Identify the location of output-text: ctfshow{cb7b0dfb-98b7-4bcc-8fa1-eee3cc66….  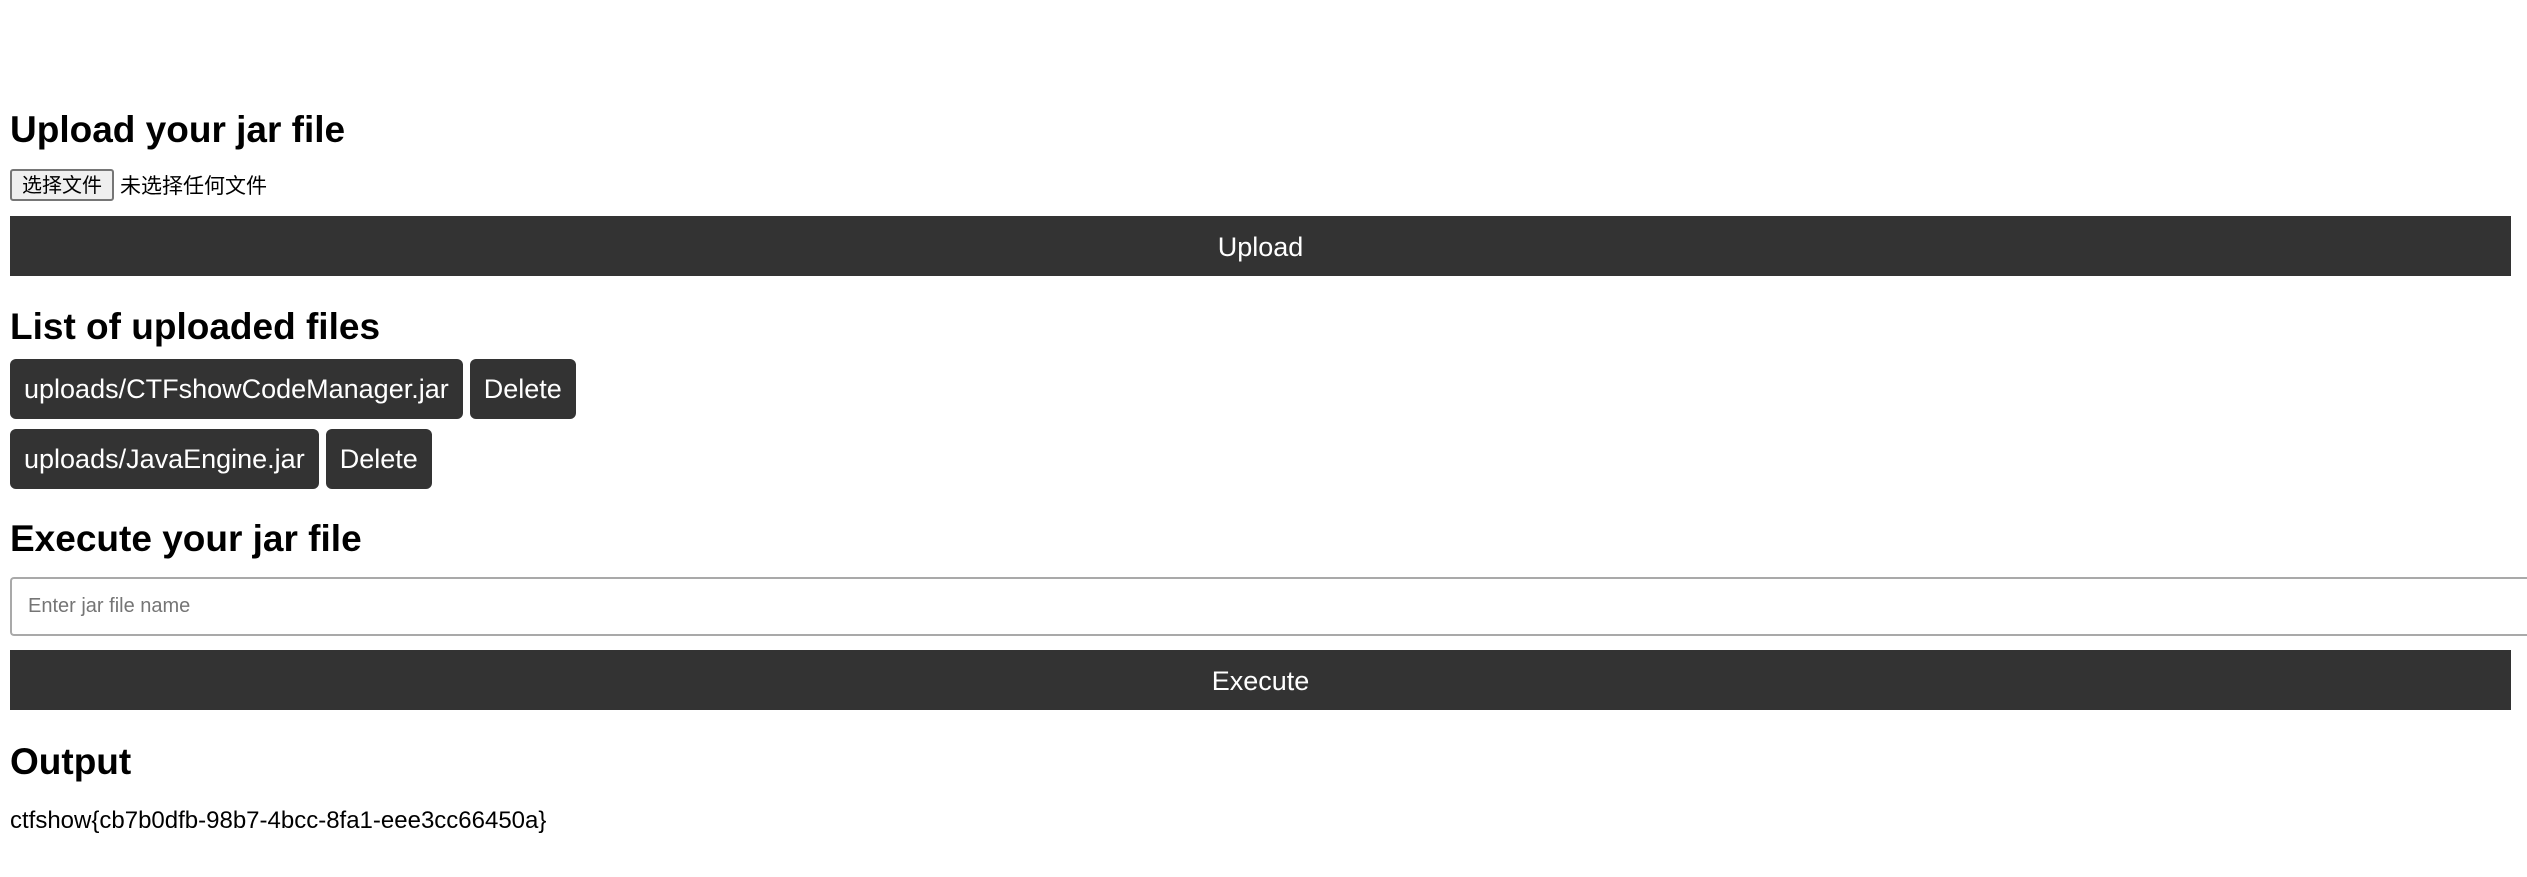
(278, 820).